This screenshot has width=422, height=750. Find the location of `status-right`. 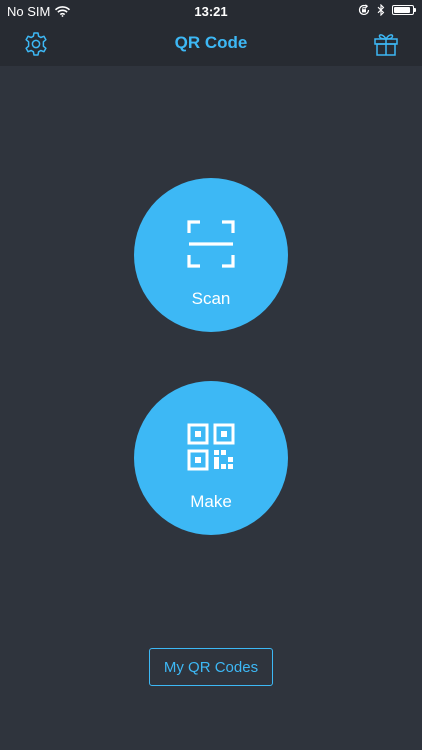

status-right is located at coordinates (387, 10).